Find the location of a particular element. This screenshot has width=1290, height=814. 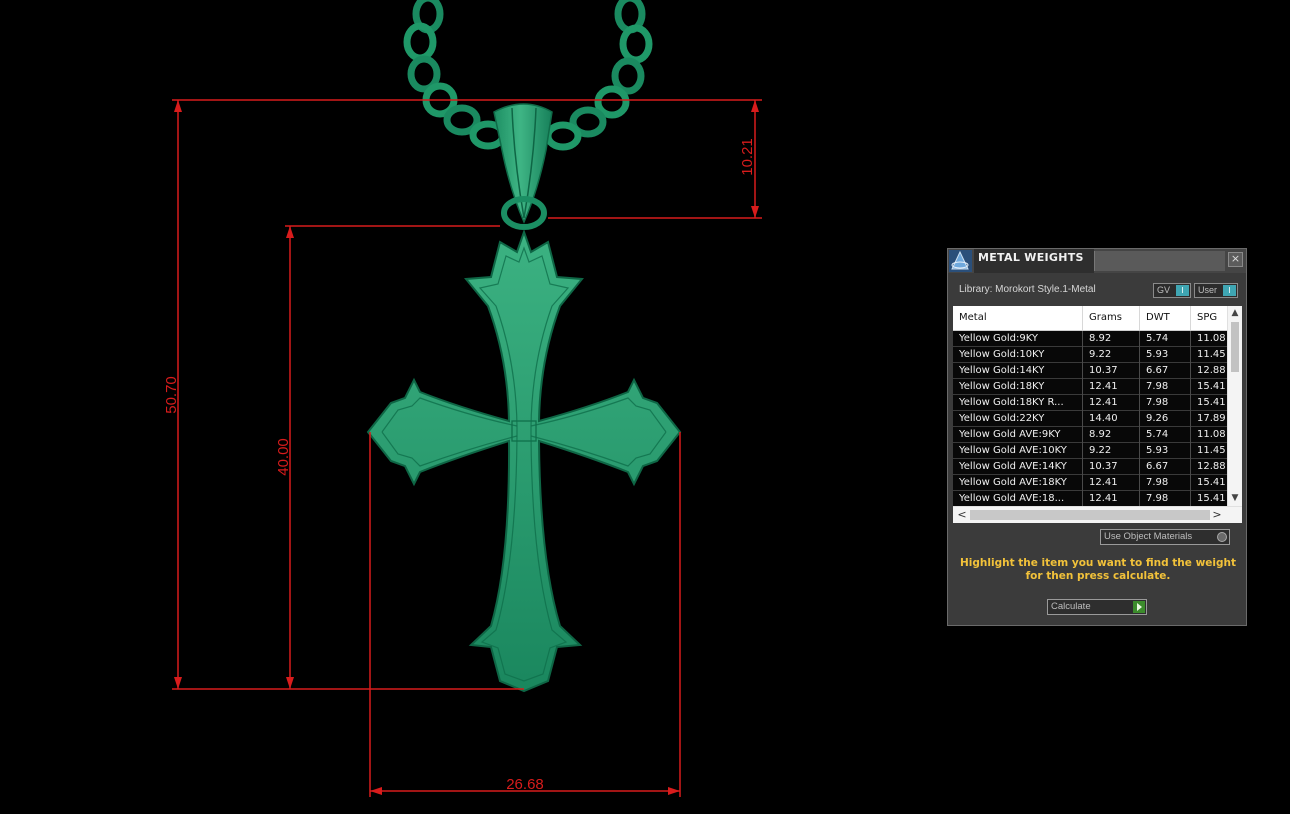

table-header: Metal Grams DWT SPG is located at coordinates (1090, 318).